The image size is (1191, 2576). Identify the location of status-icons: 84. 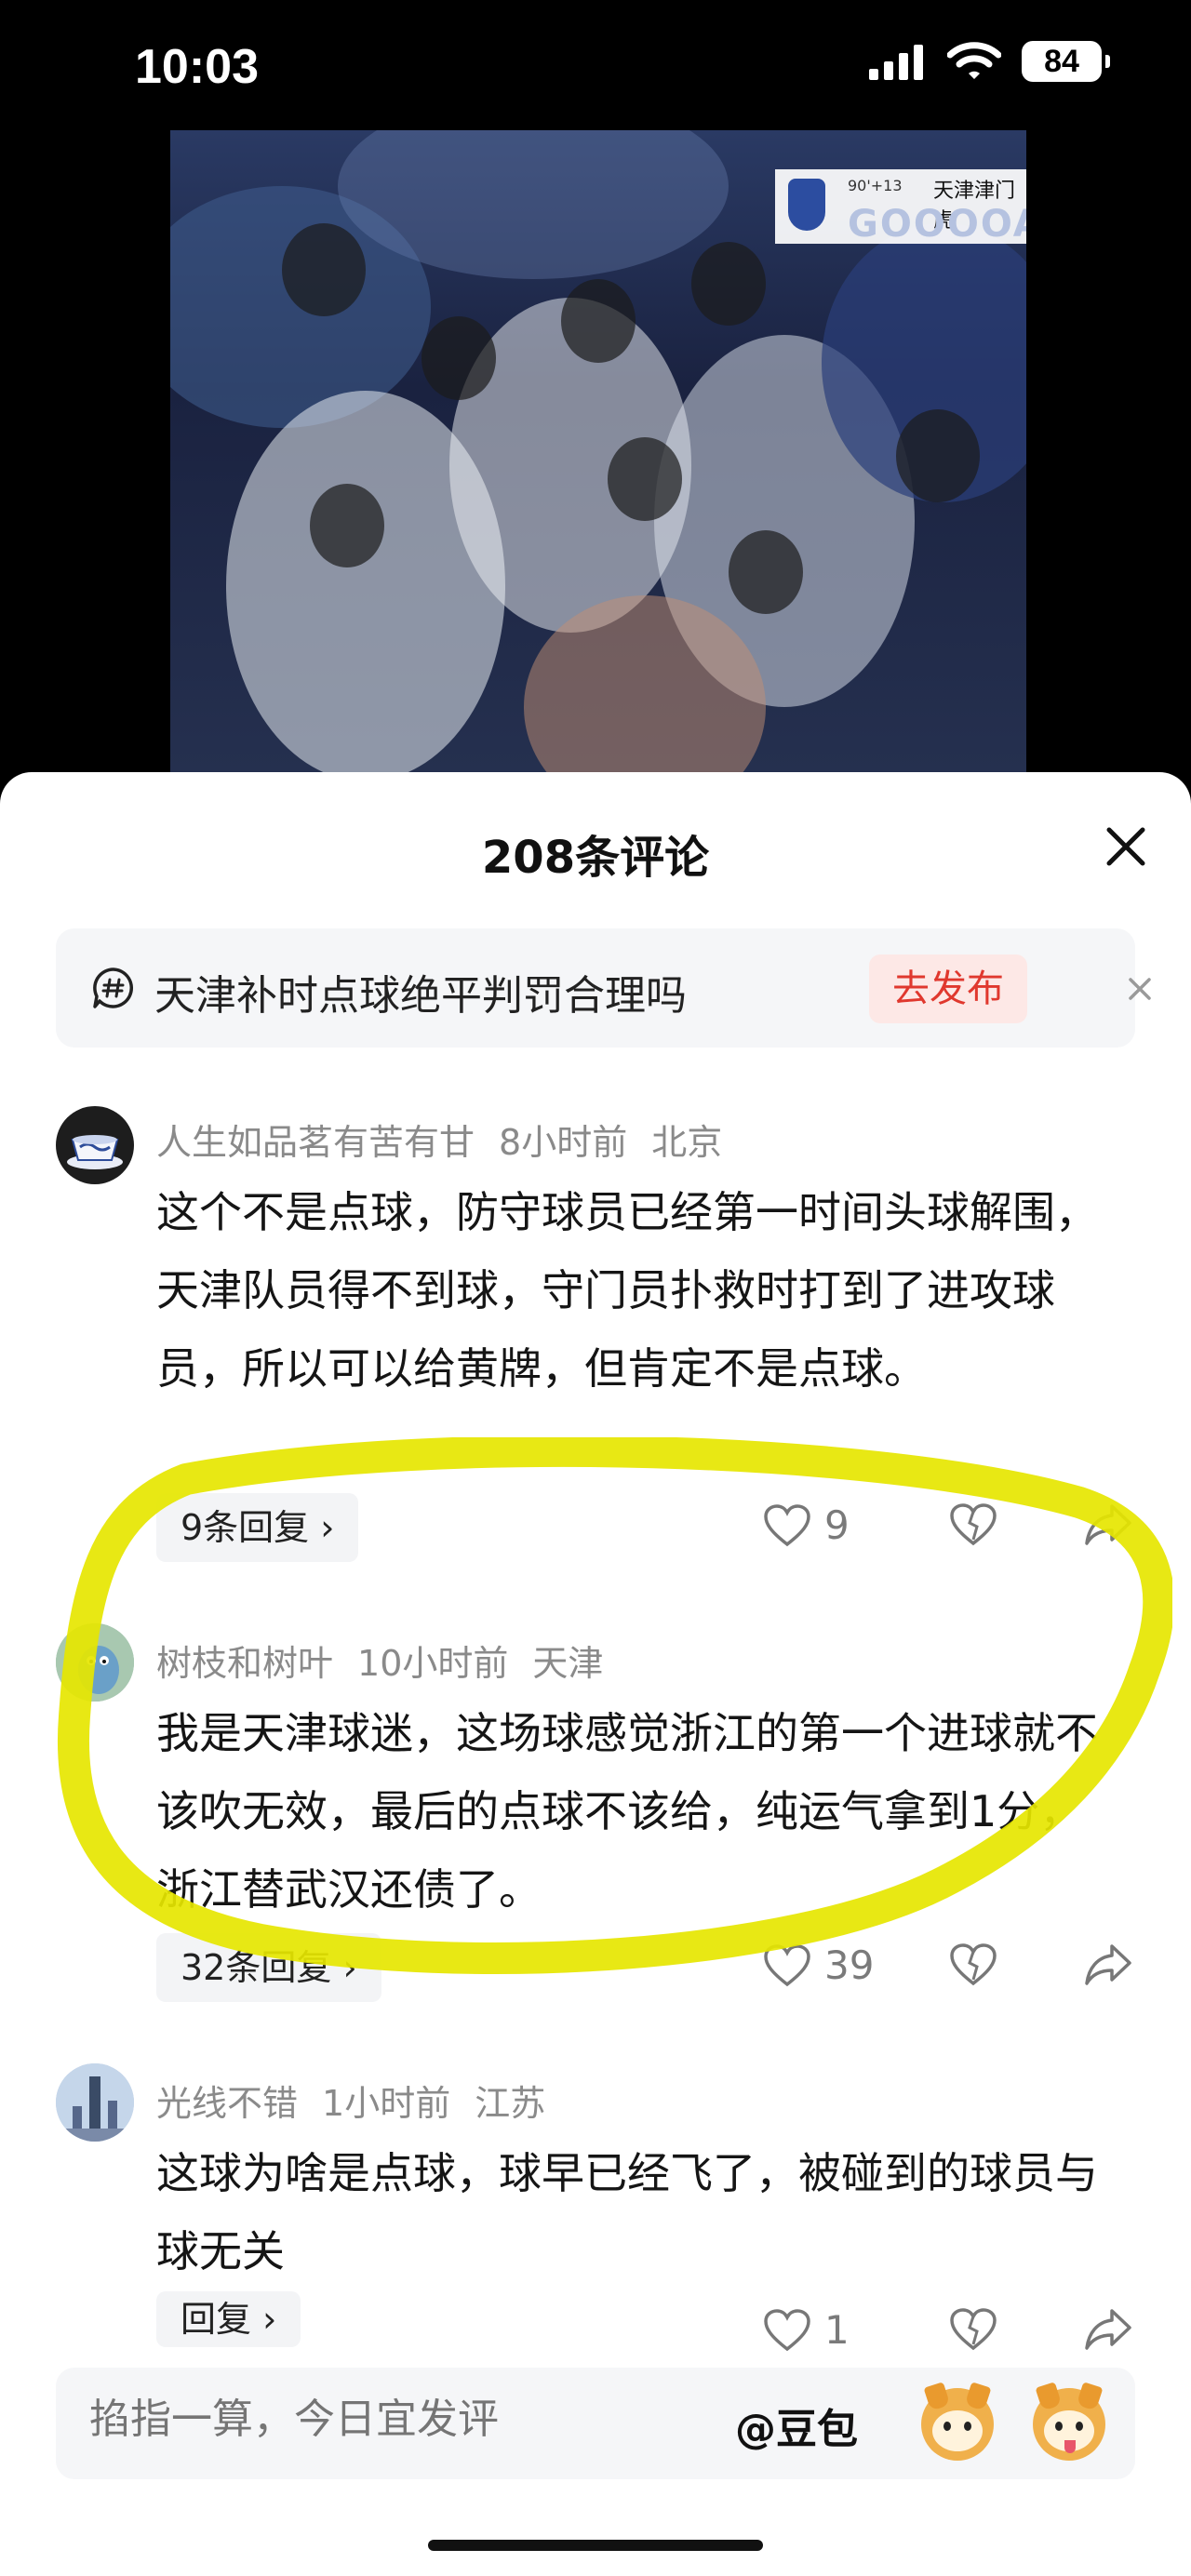
(988, 61).